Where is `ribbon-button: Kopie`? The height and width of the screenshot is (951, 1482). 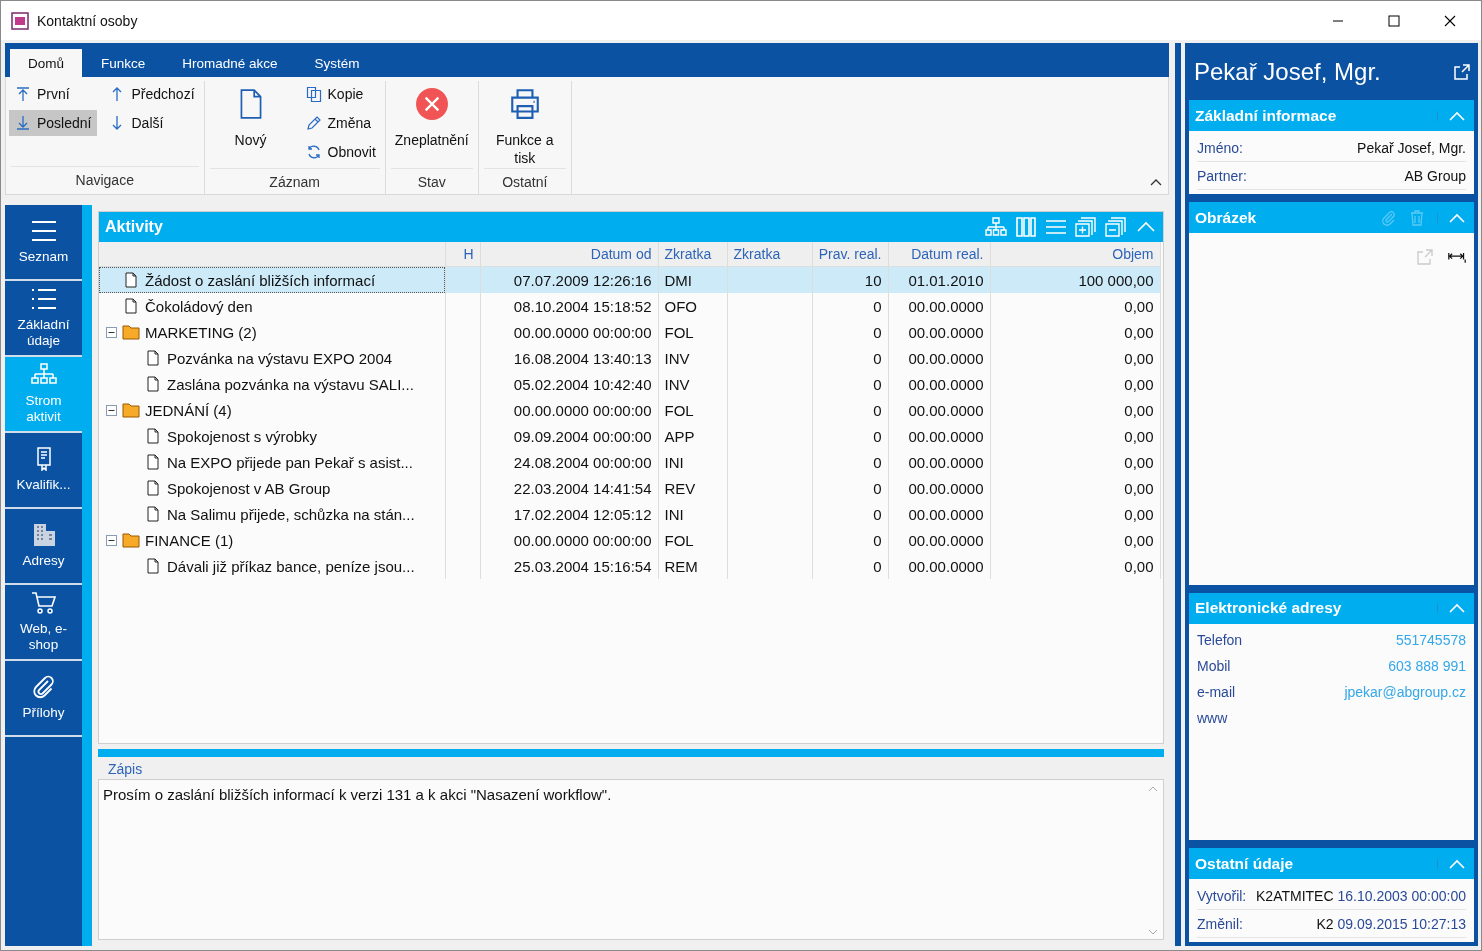
ribbon-button: Kopie is located at coordinates (340, 94).